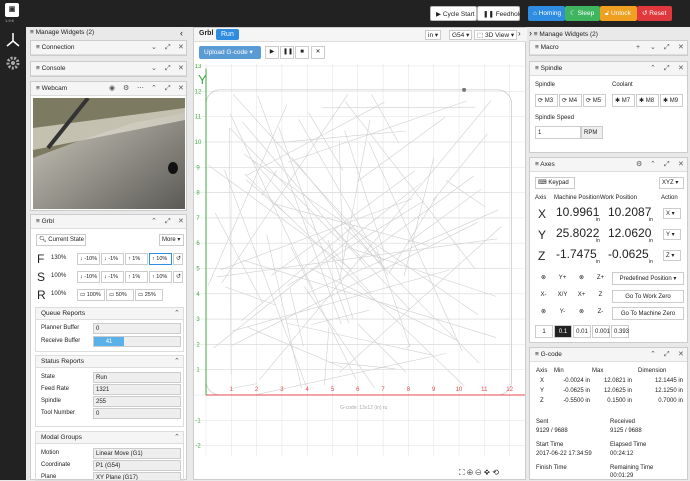 The width and height of the screenshot is (690, 481). What do you see at coordinates (13, 40) in the screenshot?
I see `axes-icon` at bounding box center [13, 40].